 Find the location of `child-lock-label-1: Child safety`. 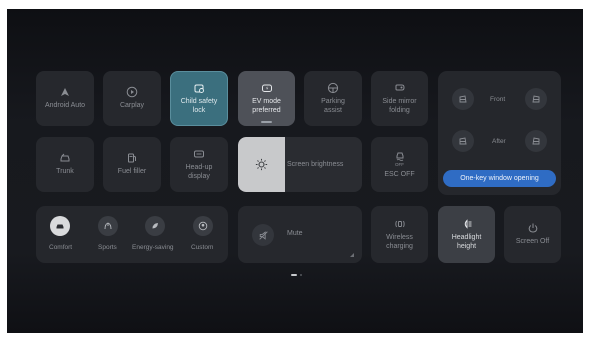

child-lock-label-1: Child safety is located at coordinates (199, 102).